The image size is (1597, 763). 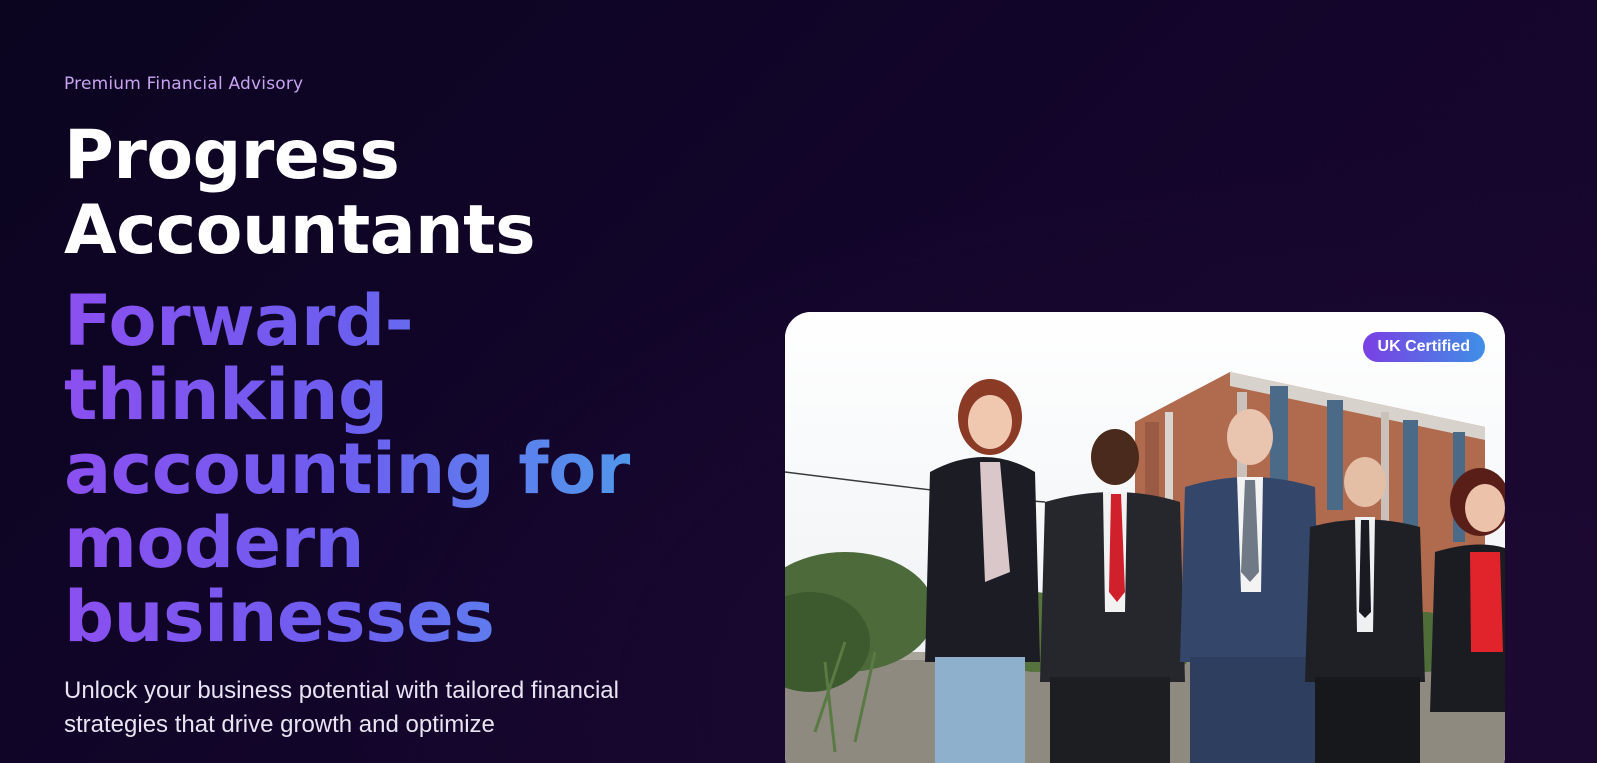 I want to click on brand-title: Progress Accountants, so click(x=300, y=193).